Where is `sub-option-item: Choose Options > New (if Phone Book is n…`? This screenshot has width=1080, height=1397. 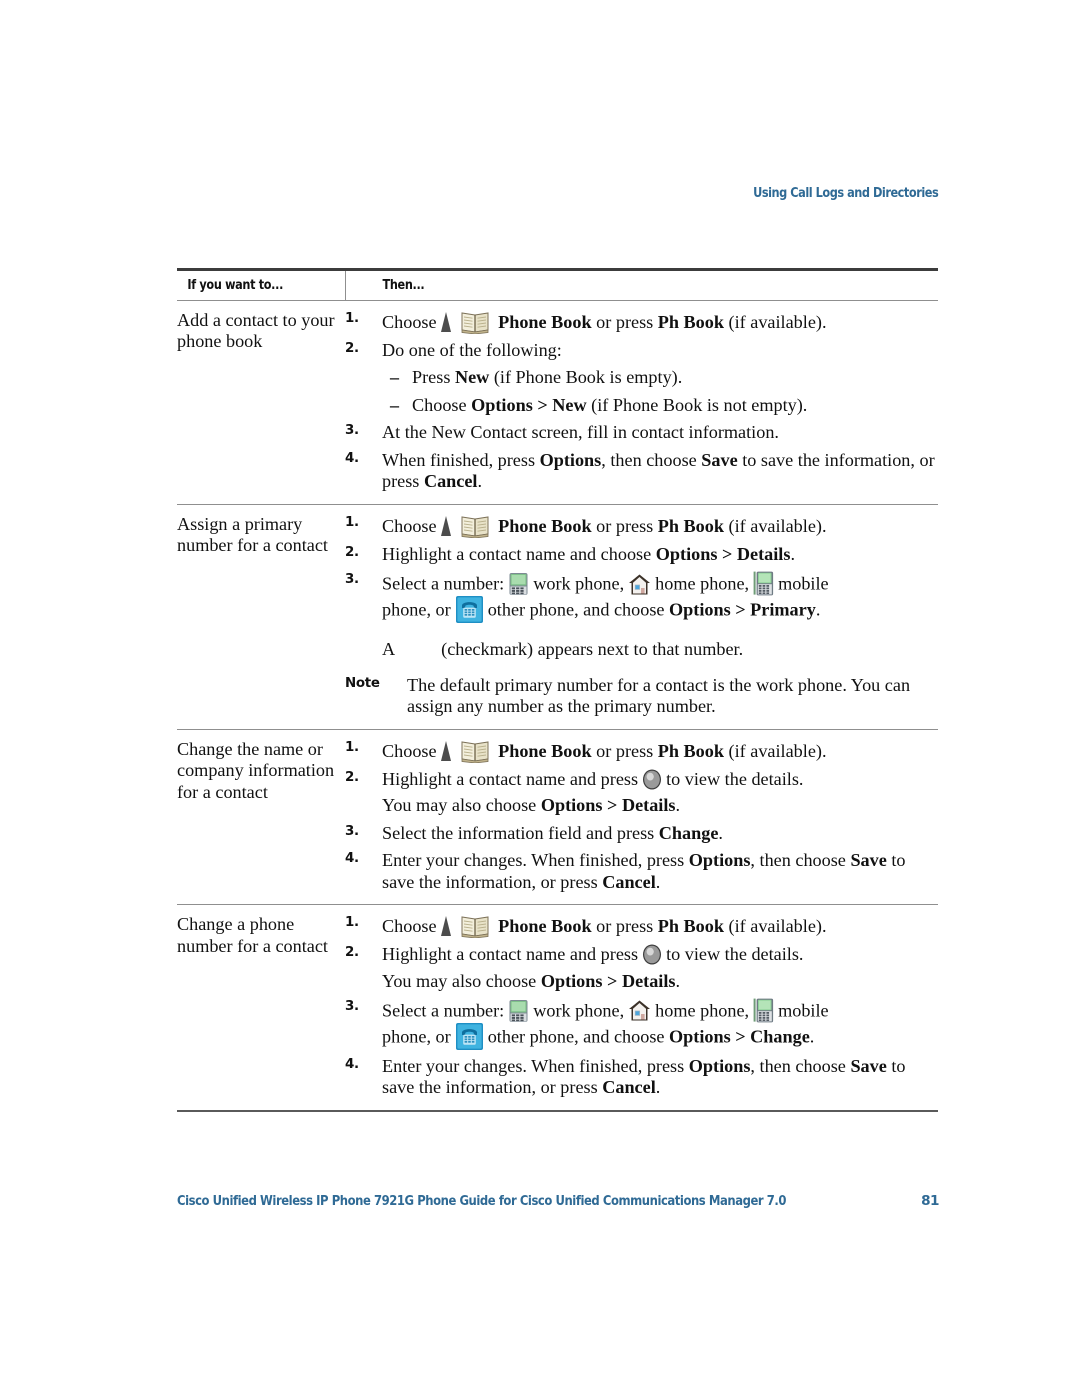 sub-option-item: Choose Options > New (if Phone Book is n… is located at coordinates (660, 405).